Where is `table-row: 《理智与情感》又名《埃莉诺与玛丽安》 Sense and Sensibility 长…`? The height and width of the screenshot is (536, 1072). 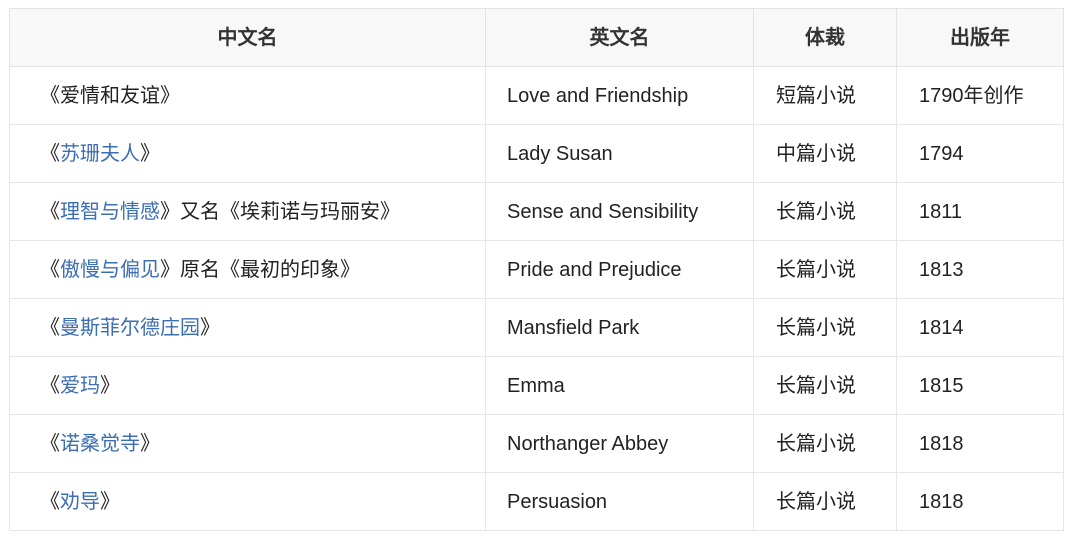
table-row: 《理智与情感》又名《埃莉诺与玛丽安》 Sense and Sensibility 长… is located at coordinates (536, 211).